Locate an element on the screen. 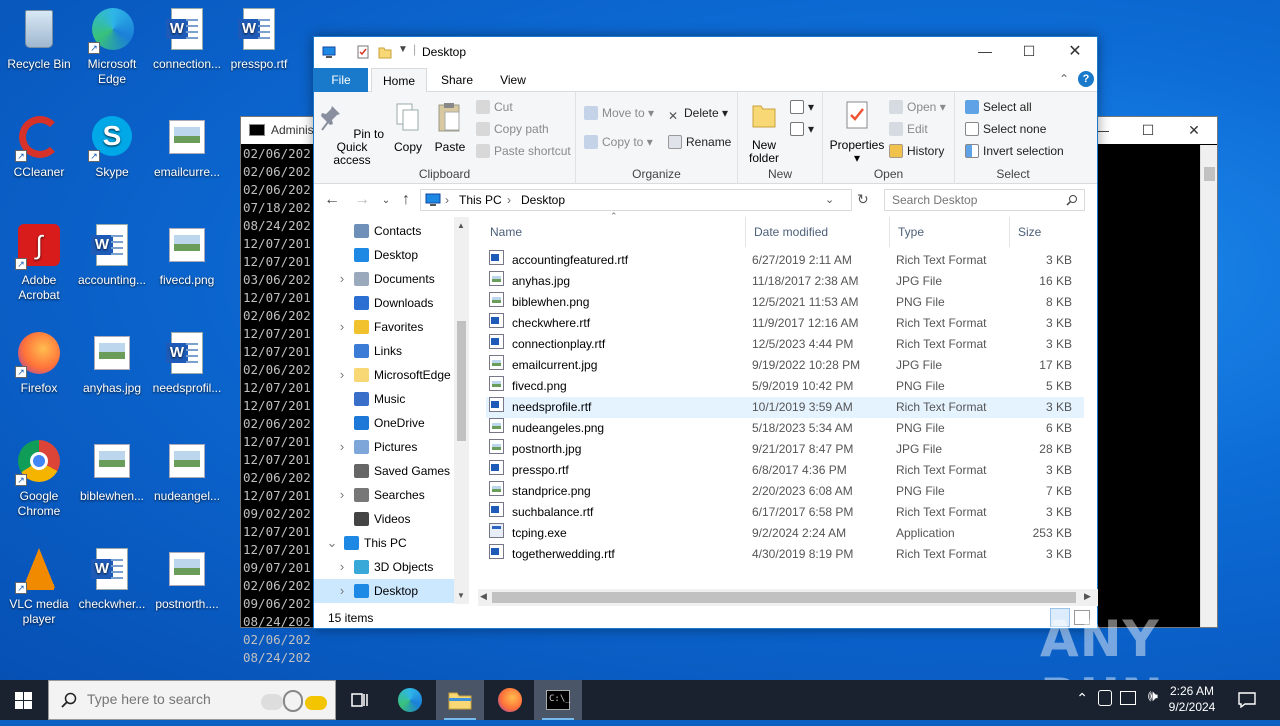 The image size is (1280, 726). nav-item: › Desktop is located at coordinates (384, 591).